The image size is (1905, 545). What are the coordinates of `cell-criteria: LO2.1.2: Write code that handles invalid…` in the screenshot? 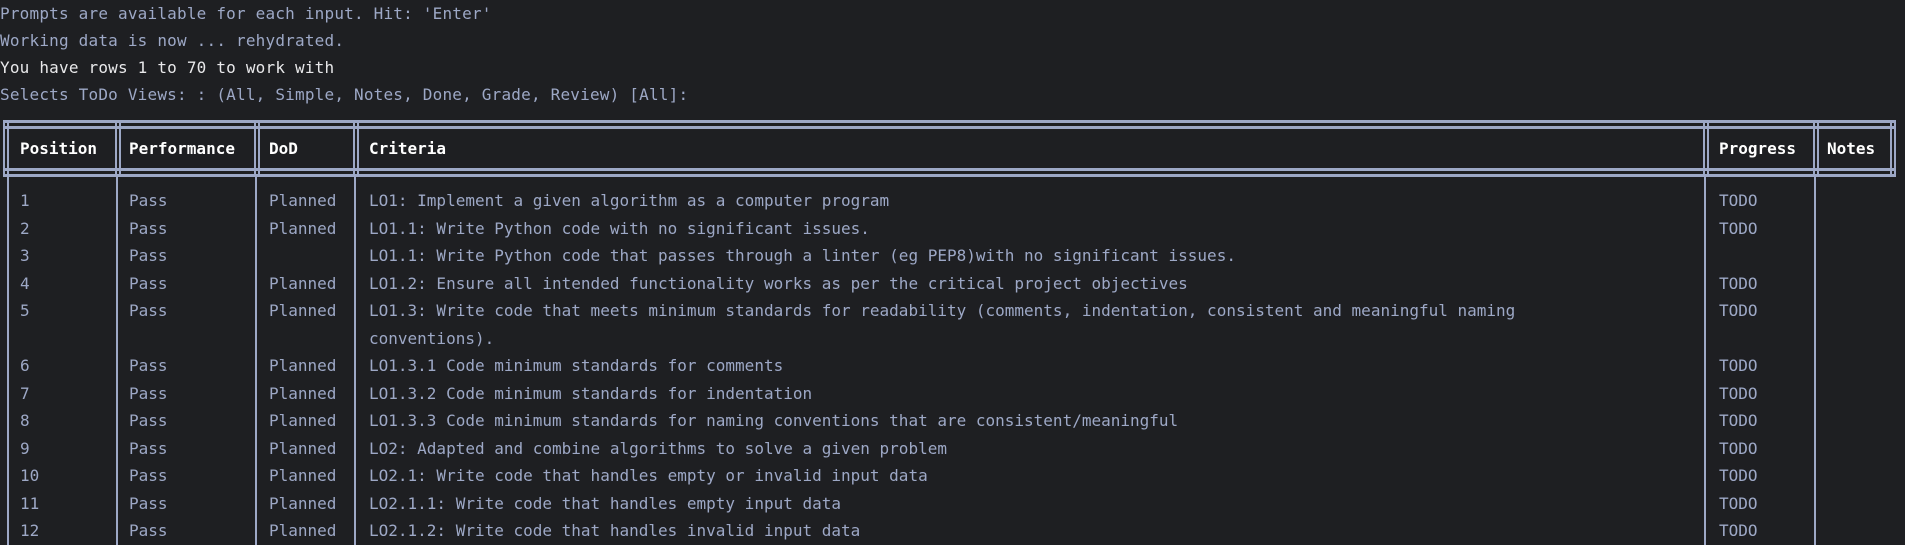 It's located at (615, 530).